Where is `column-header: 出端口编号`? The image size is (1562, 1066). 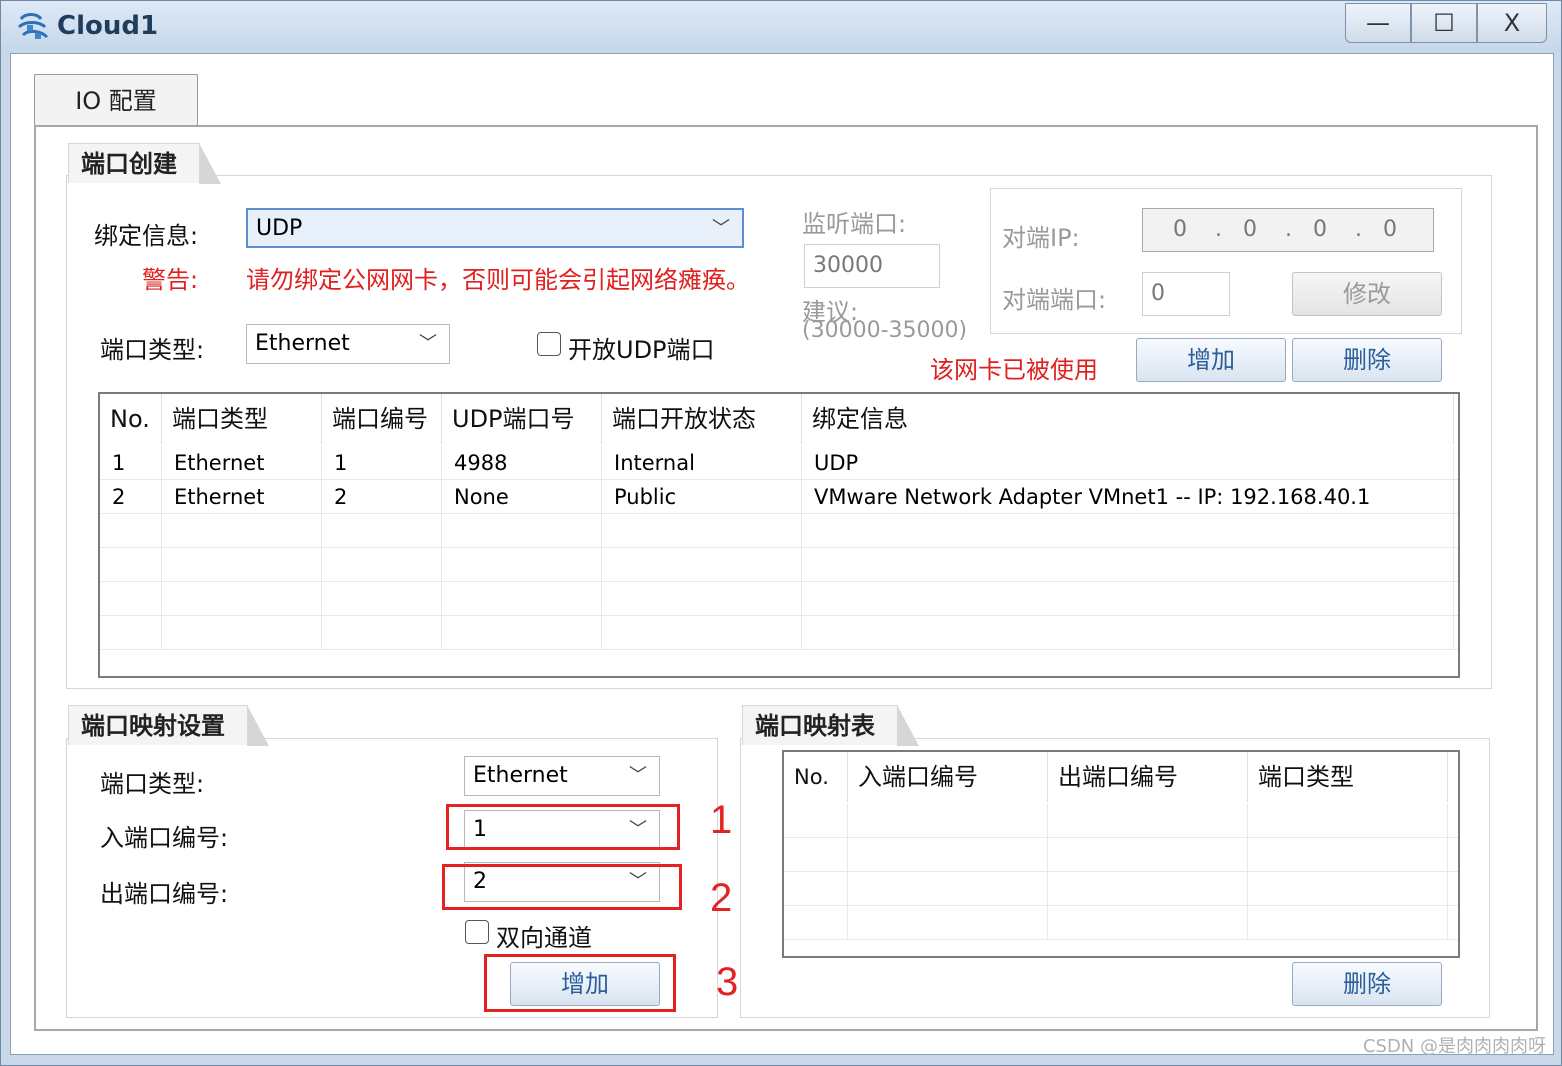 column-header: 出端口编号 is located at coordinates (1148, 777).